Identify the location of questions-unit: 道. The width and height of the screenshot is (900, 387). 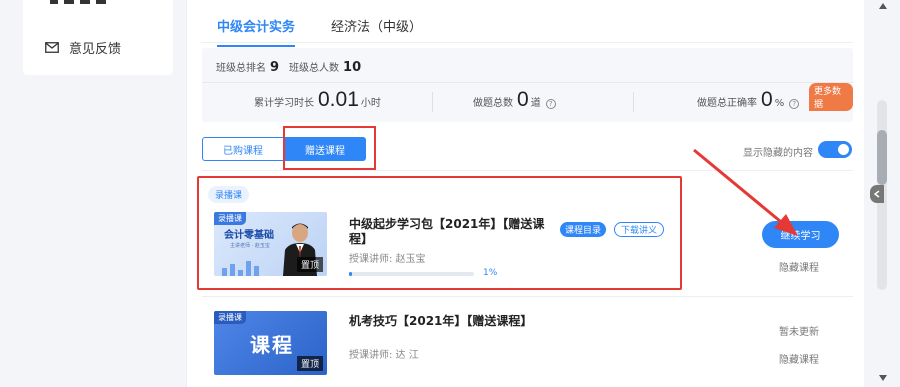
(535, 103).